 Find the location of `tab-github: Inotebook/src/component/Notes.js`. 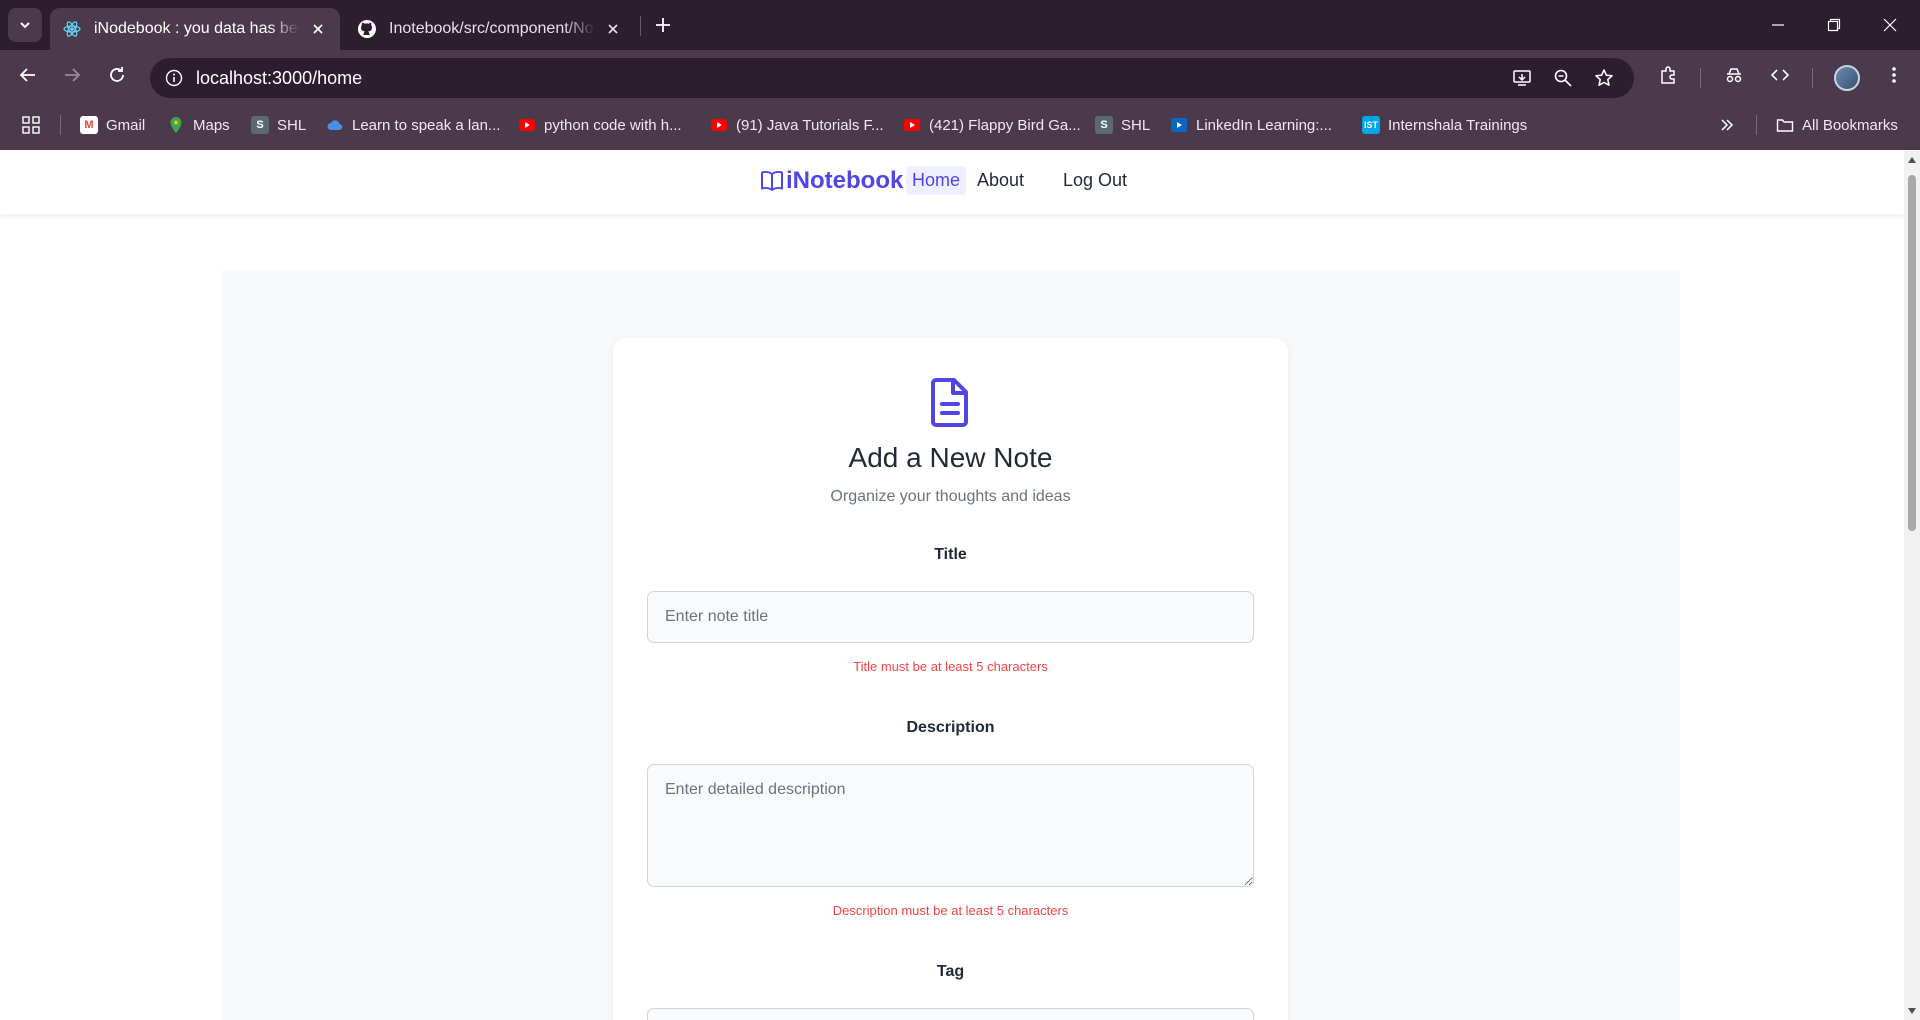

tab-github: Inotebook/src/component/Notes.js is located at coordinates (490, 29).